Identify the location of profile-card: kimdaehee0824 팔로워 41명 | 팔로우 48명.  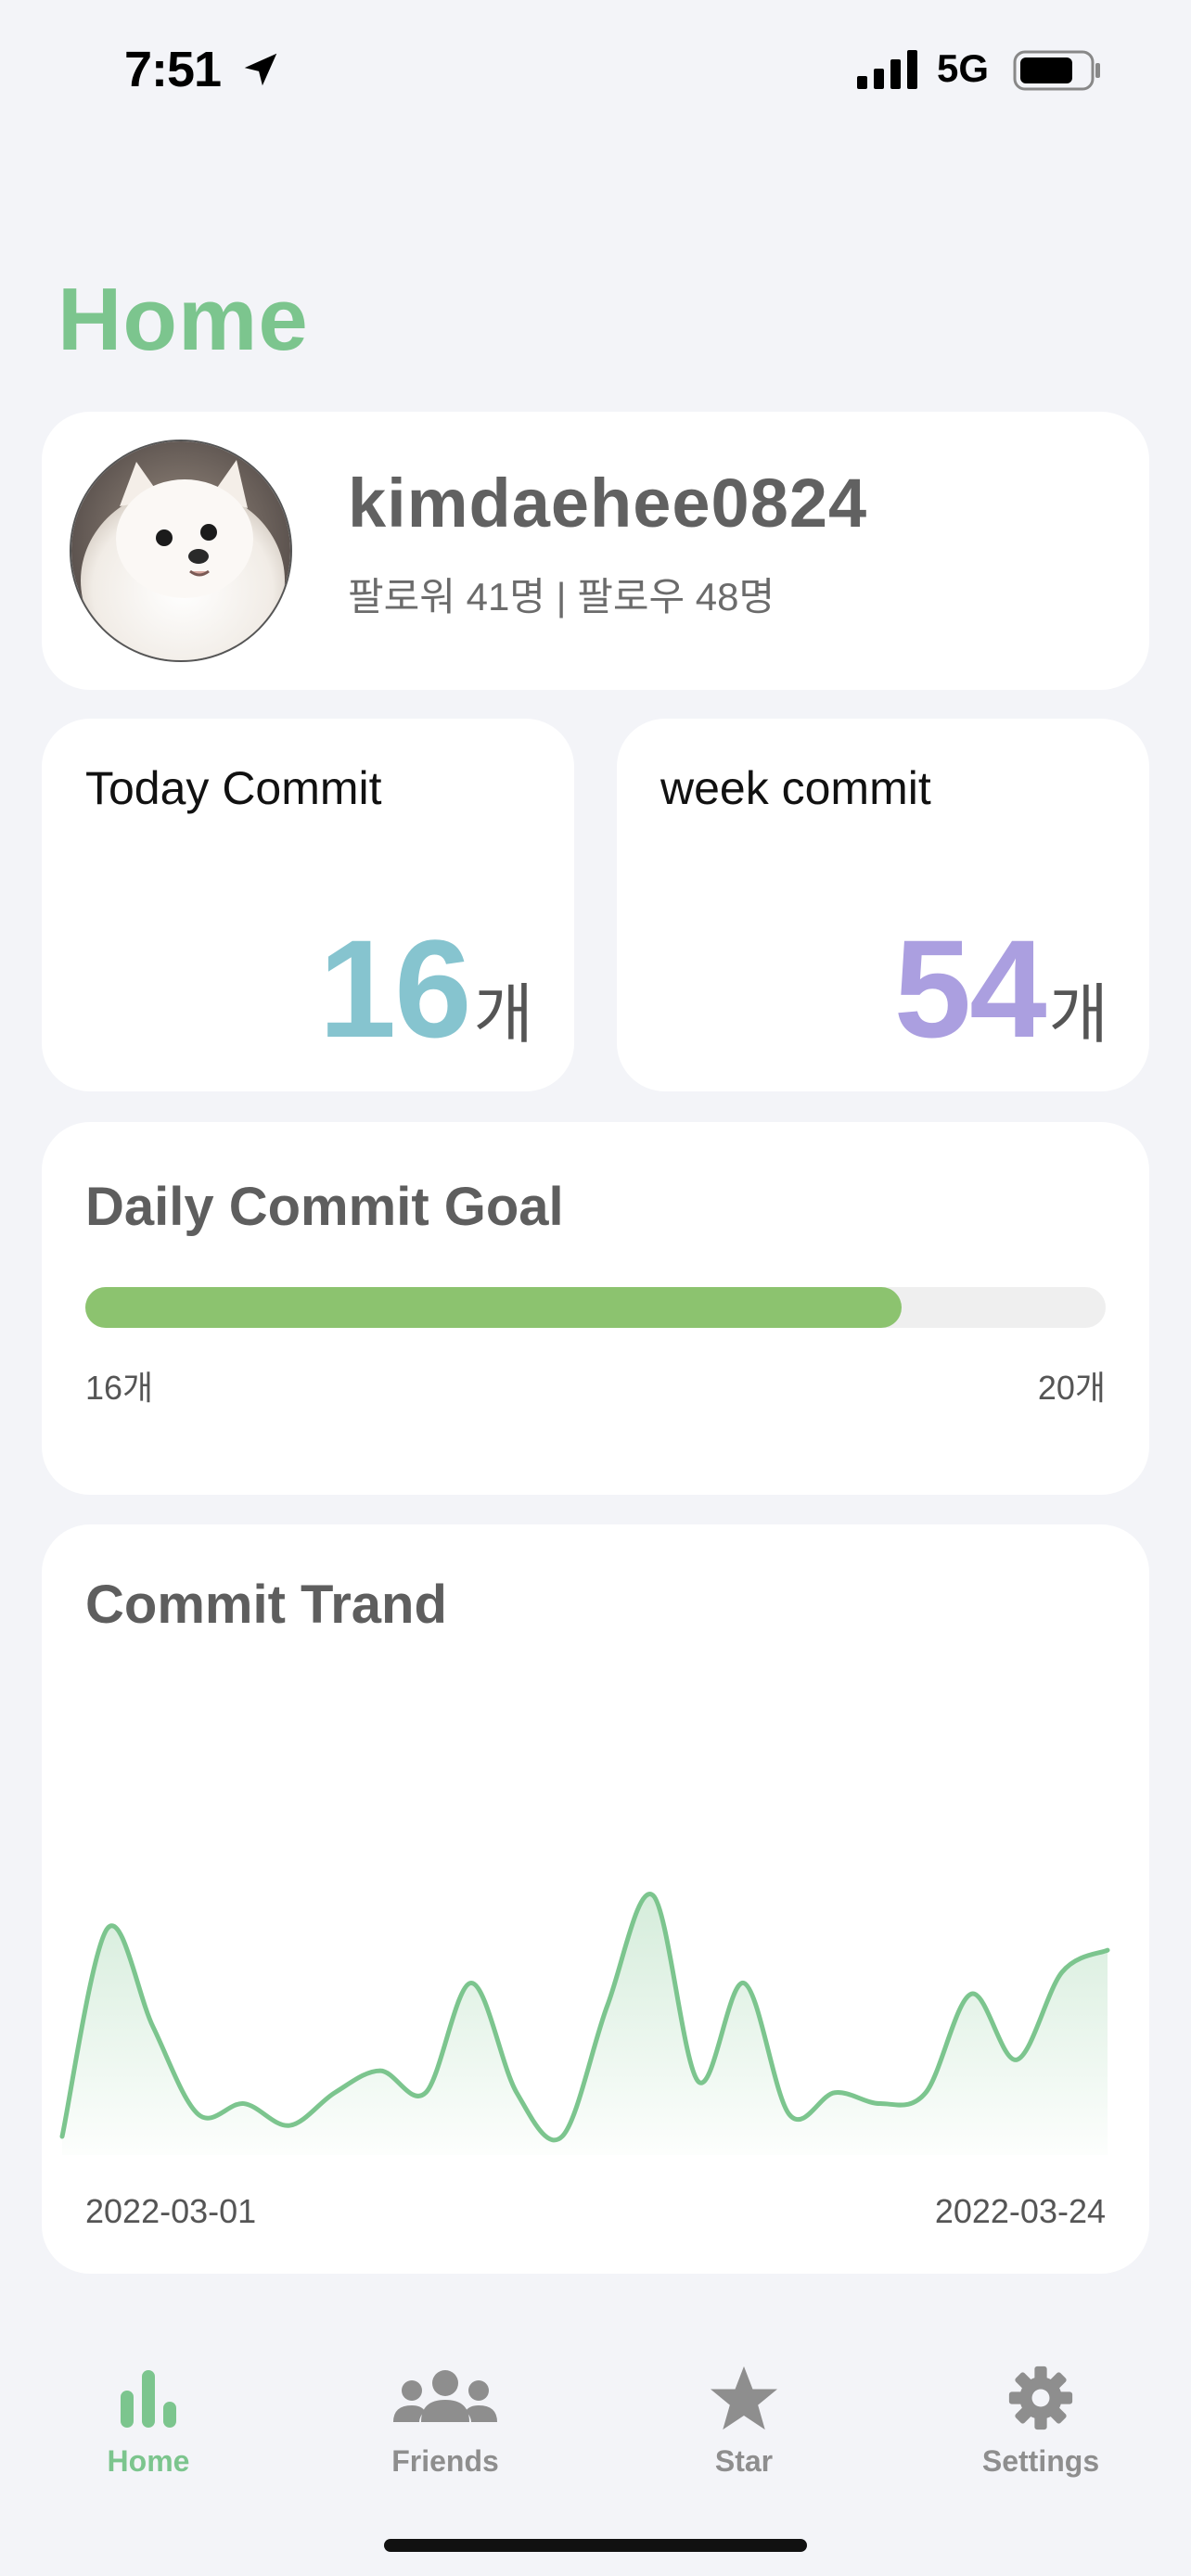
(595, 551).